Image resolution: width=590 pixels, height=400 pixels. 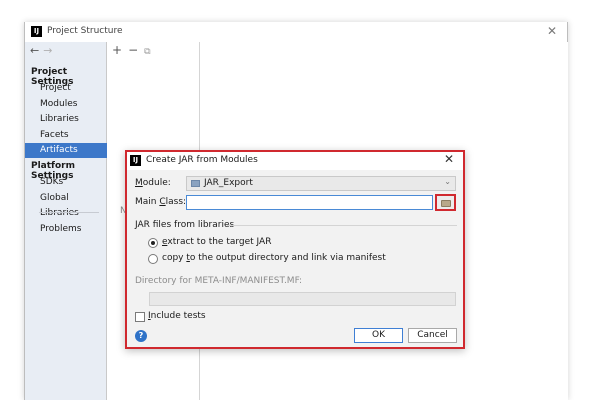 What do you see at coordinates (342, 225) in the screenshot?
I see `group-divider` at bounding box center [342, 225].